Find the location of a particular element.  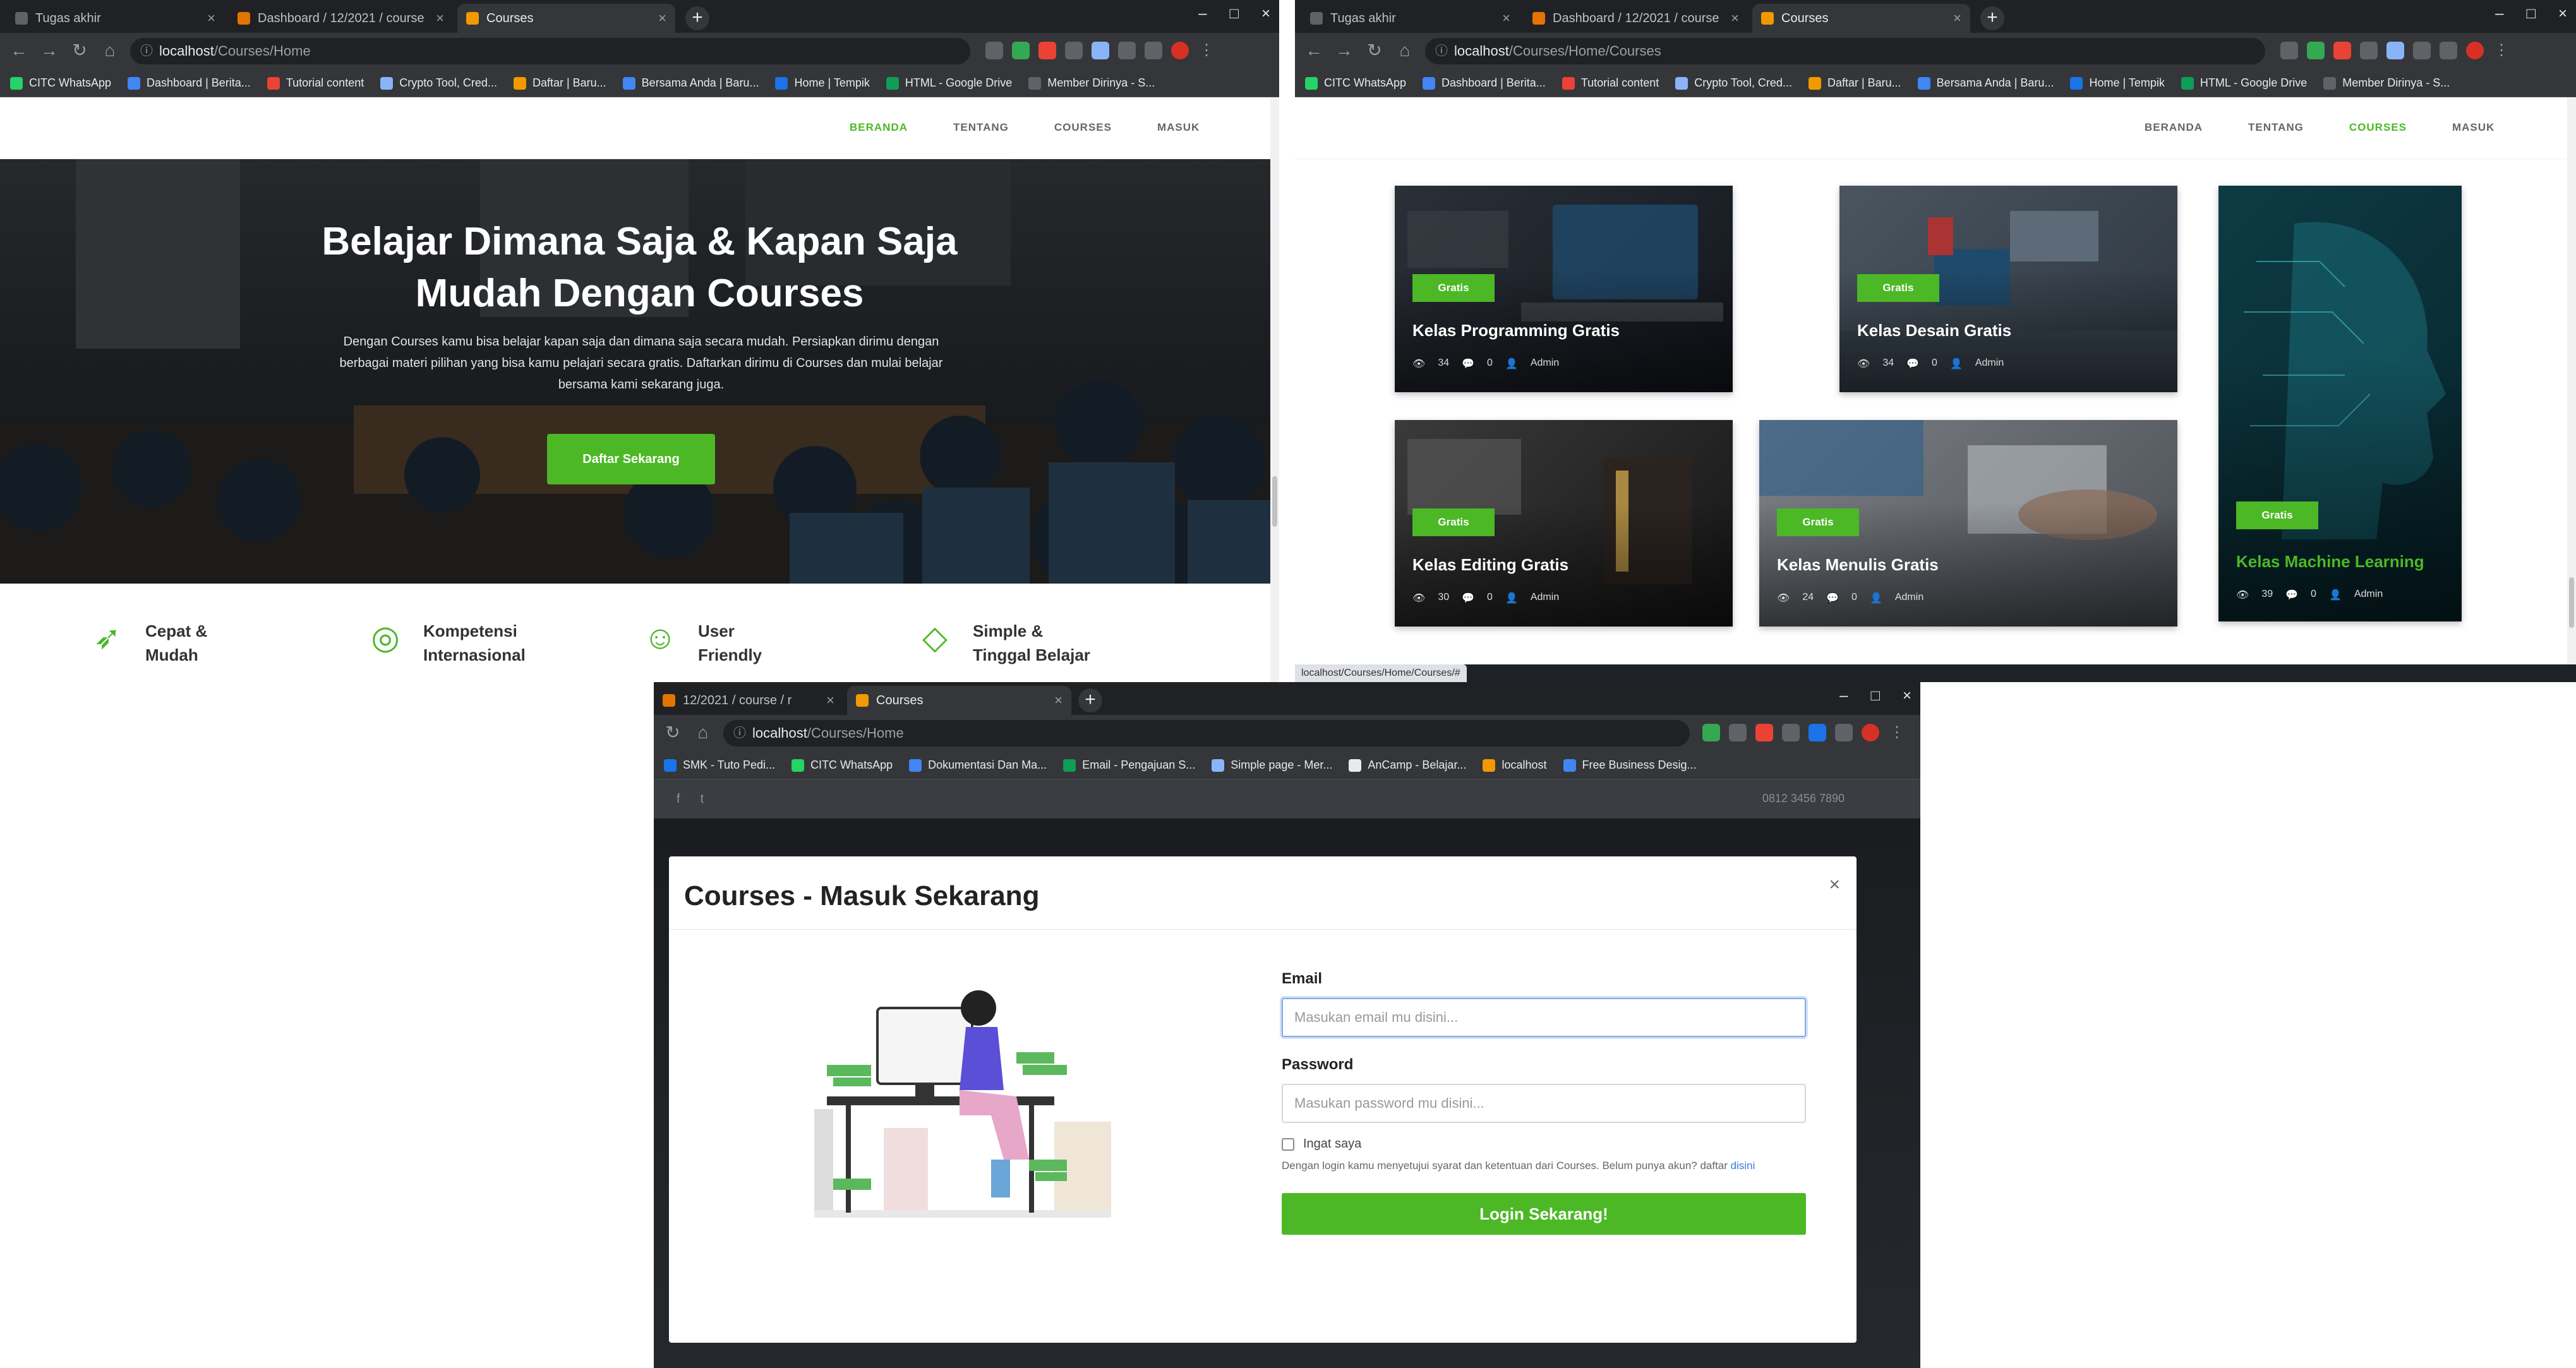

course-title: Kelas Desain Gratis is located at coordinates (2011, 330).